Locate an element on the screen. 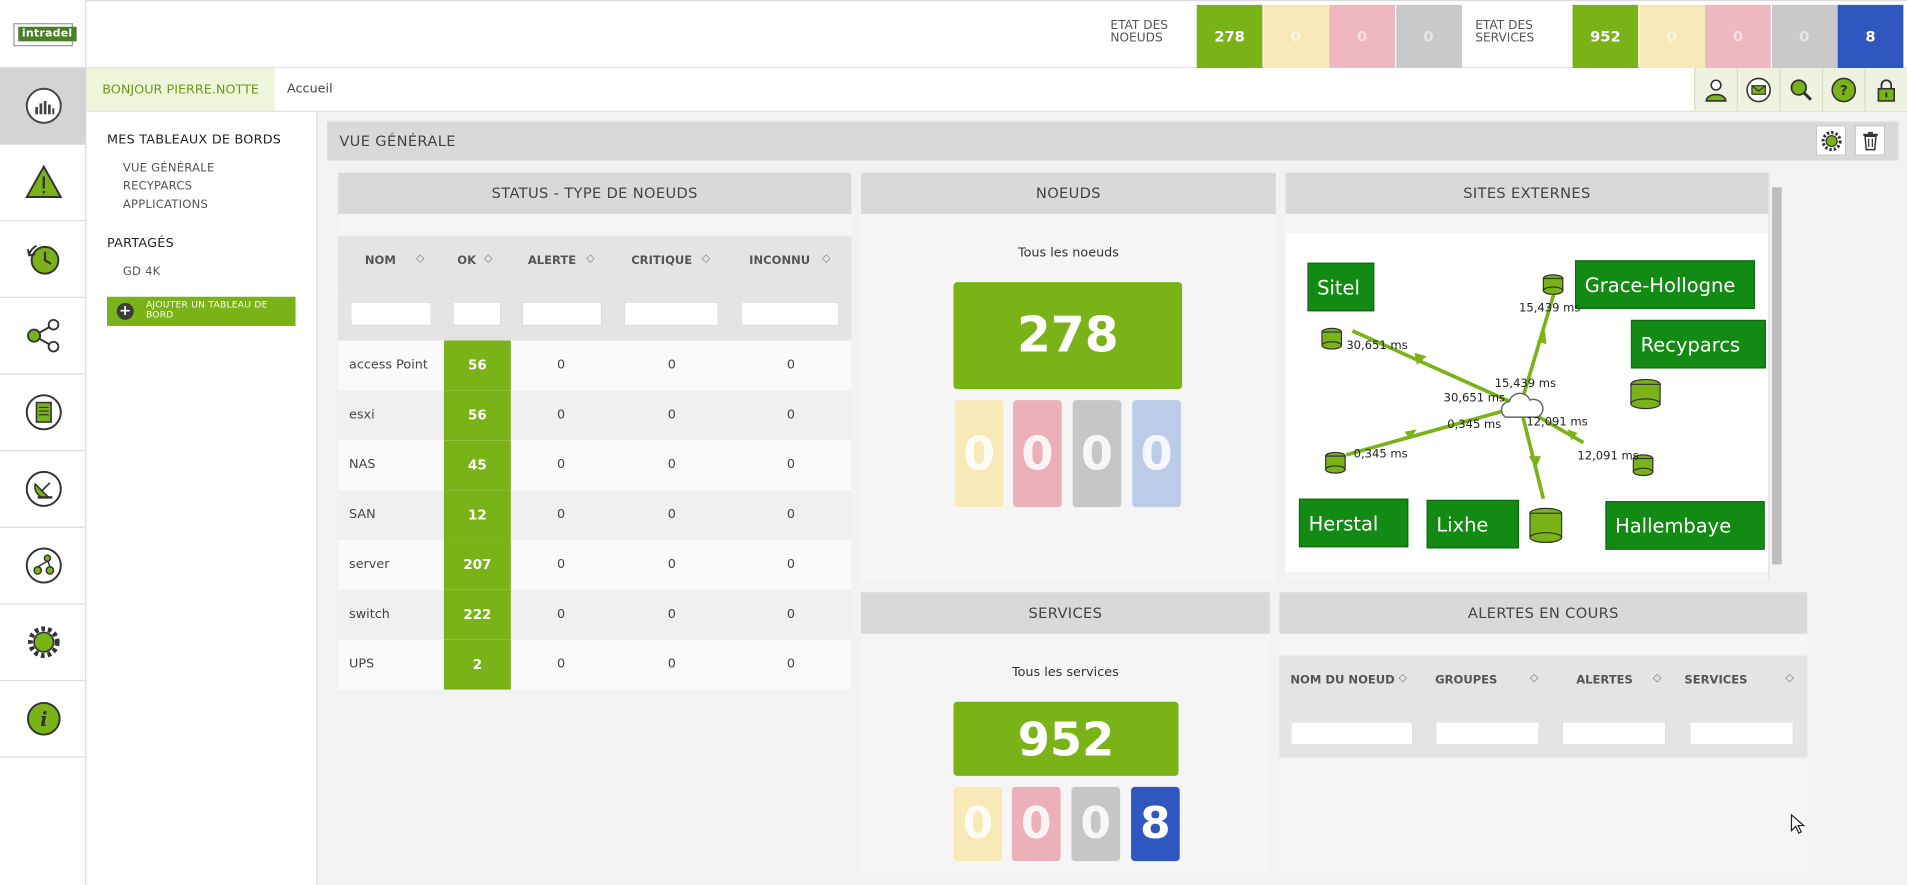 This screenshot has height=885, width=1907. filter-inconnu-input is located at coordinates (790, 313).